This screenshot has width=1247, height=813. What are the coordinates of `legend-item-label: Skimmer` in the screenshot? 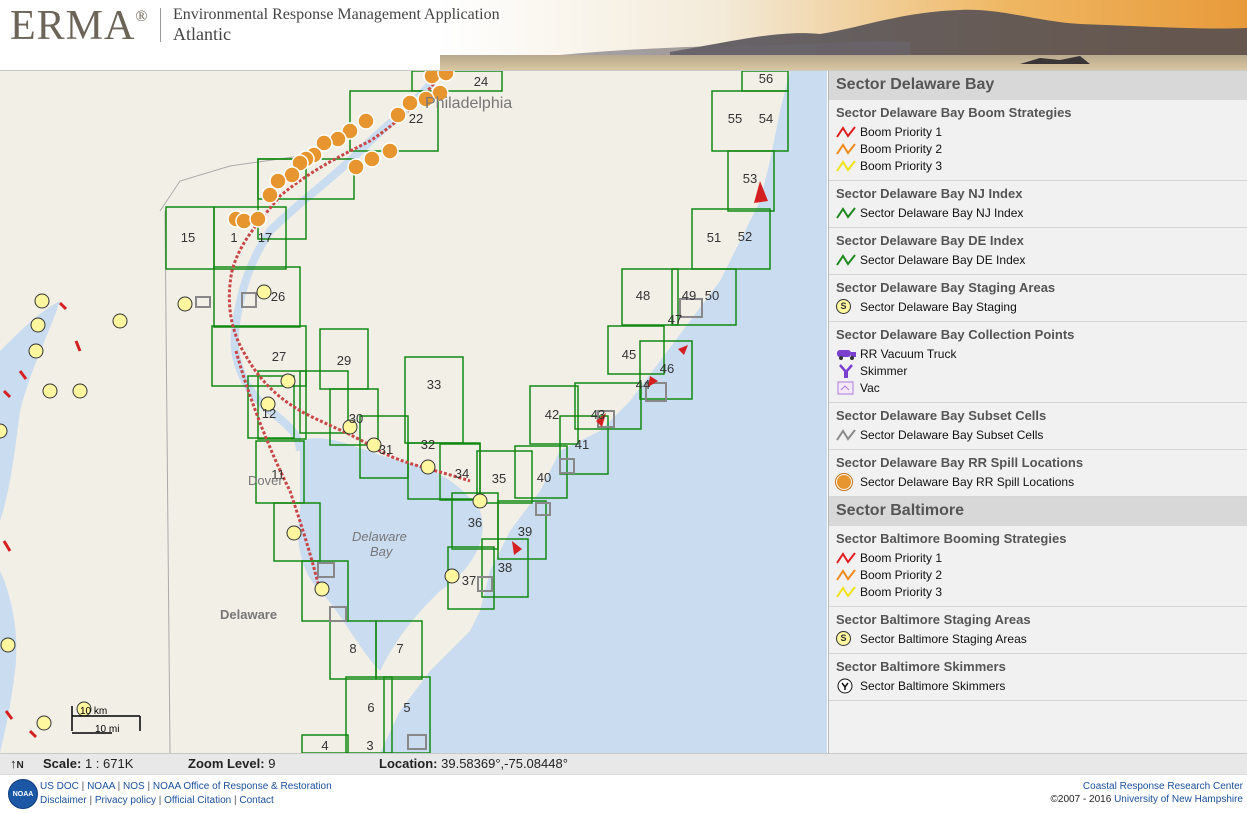 It's located at (884, 370).